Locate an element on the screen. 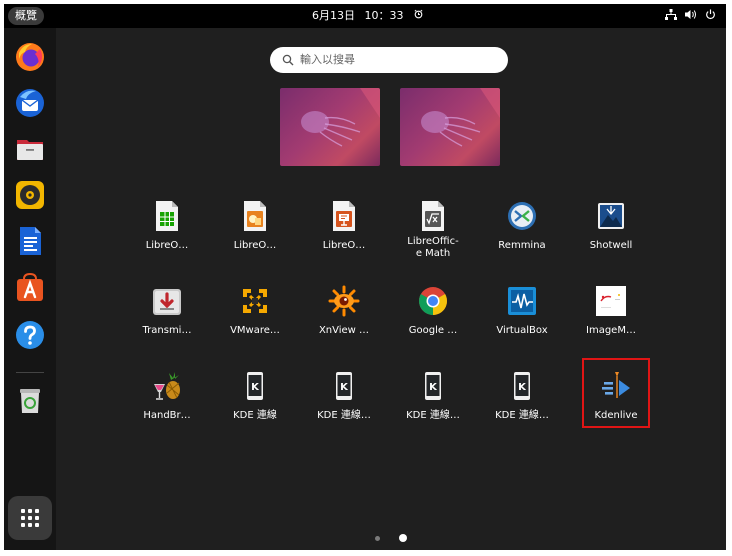  app-label: Remmina is located at coordinates (522, 245).